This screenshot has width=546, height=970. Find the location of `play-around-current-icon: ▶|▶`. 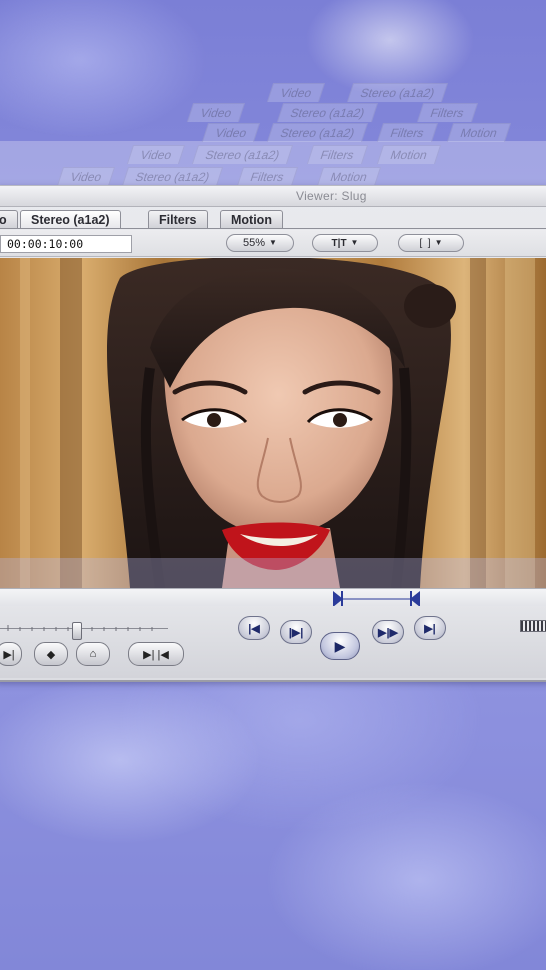

play-around-current-icon: ▶|▶ is located at coordinates (388, 632).